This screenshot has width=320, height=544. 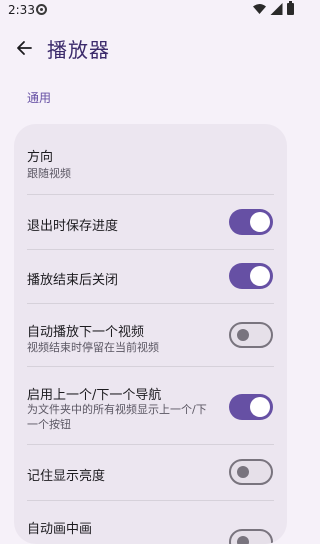 I want to click on setting-auto-pip: 自动画中画, so click(x=150, y=522).